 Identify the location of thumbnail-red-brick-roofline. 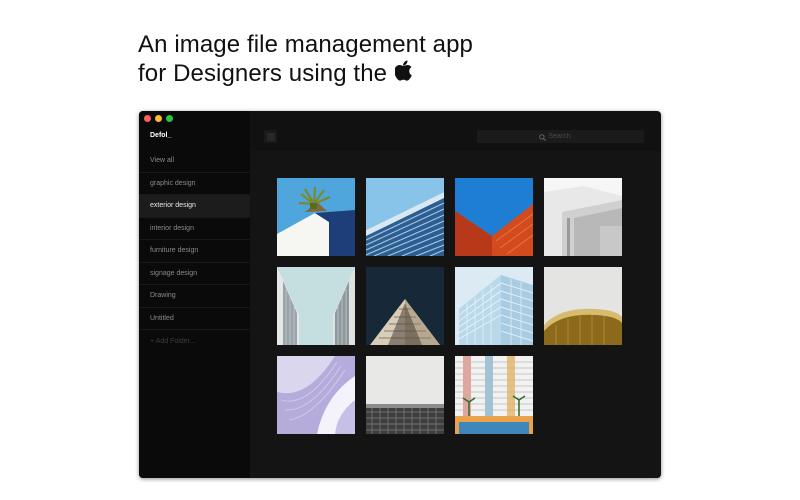
(494, 217).